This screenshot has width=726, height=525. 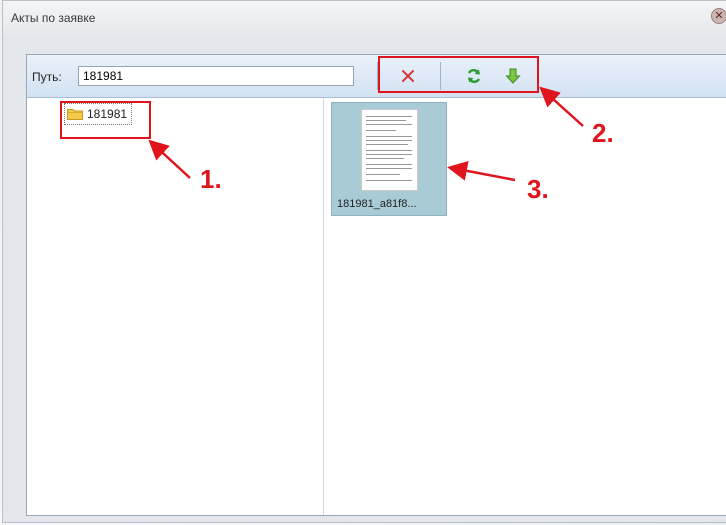 I want to click on annotation-label-3: 3., so click(x=538, y=189).